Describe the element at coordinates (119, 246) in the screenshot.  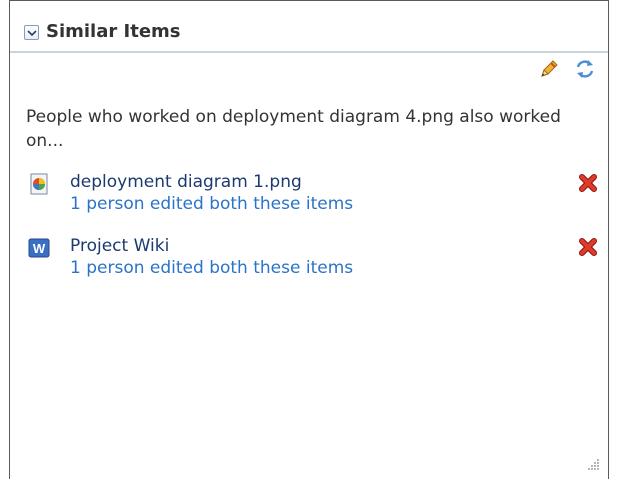
I see `item-title-link: Project Wiki` at that location.